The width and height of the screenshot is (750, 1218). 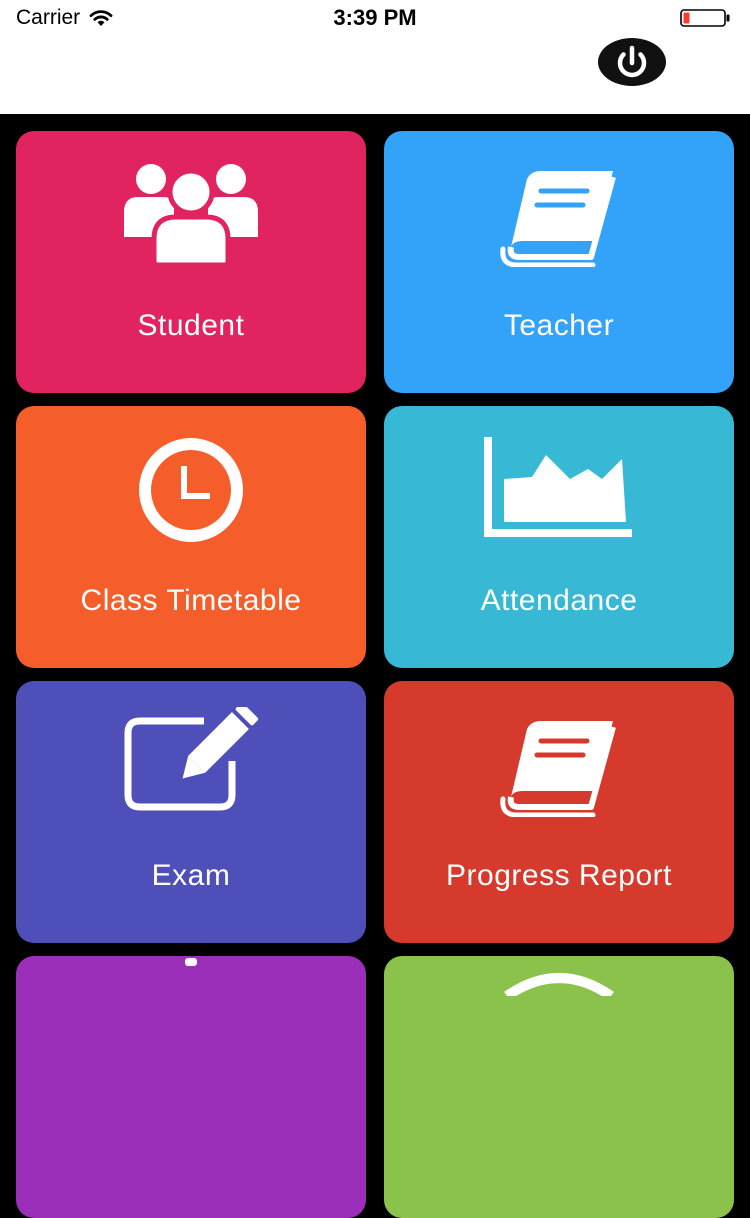 What do you see at coordinates (191, 1087) in the screenshot?
I see `tile-partial-left` at bounding box center [191, 1087].